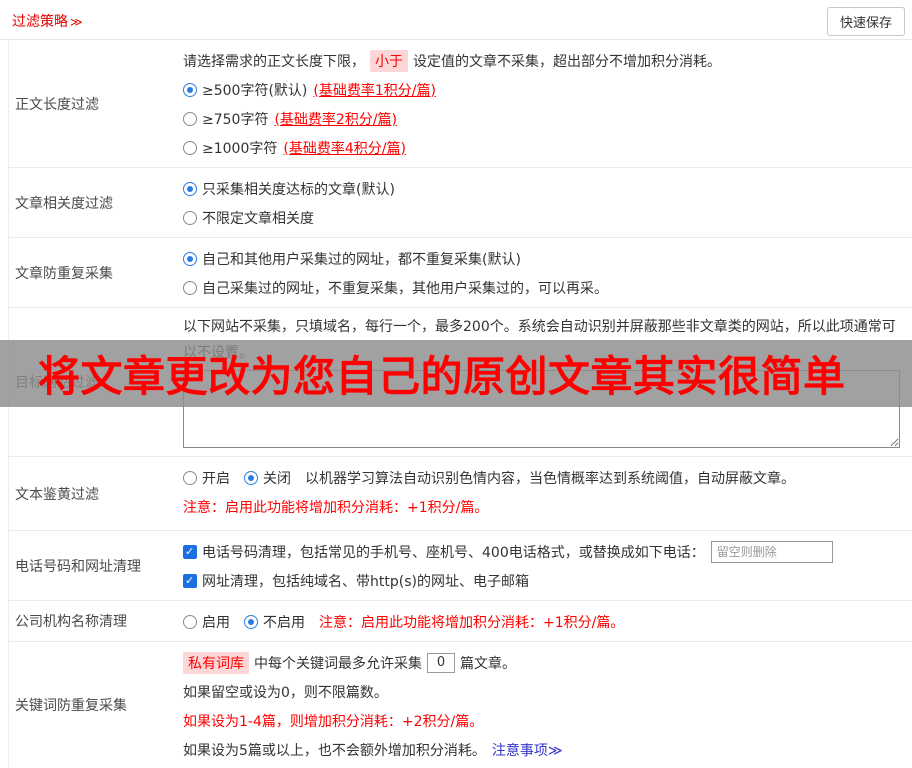  I want to click on dedupe-option-all-users: 自己和其他用户采集过的网址，都不重复采集(默认), so click(543, 258).